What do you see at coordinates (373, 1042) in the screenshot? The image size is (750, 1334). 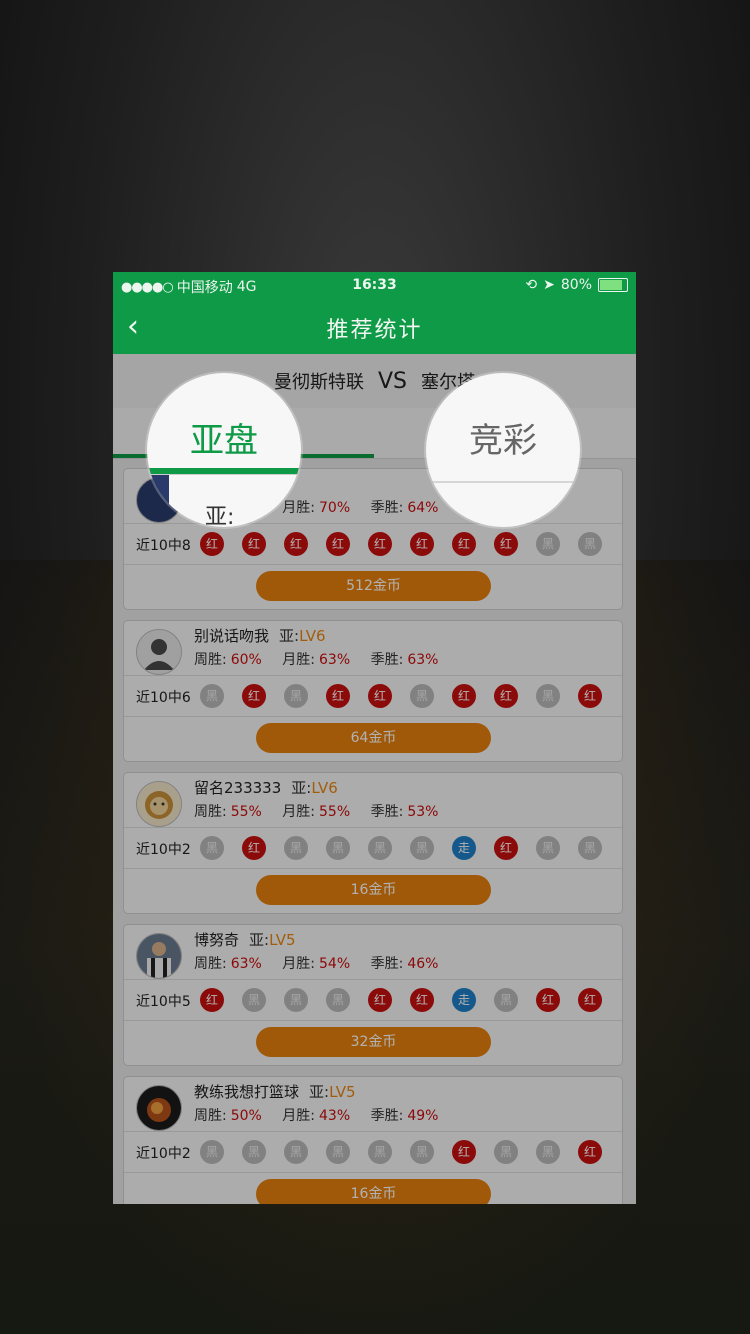 I see `unlock-price-button: 32金币` at bounding box center [373, 1042].